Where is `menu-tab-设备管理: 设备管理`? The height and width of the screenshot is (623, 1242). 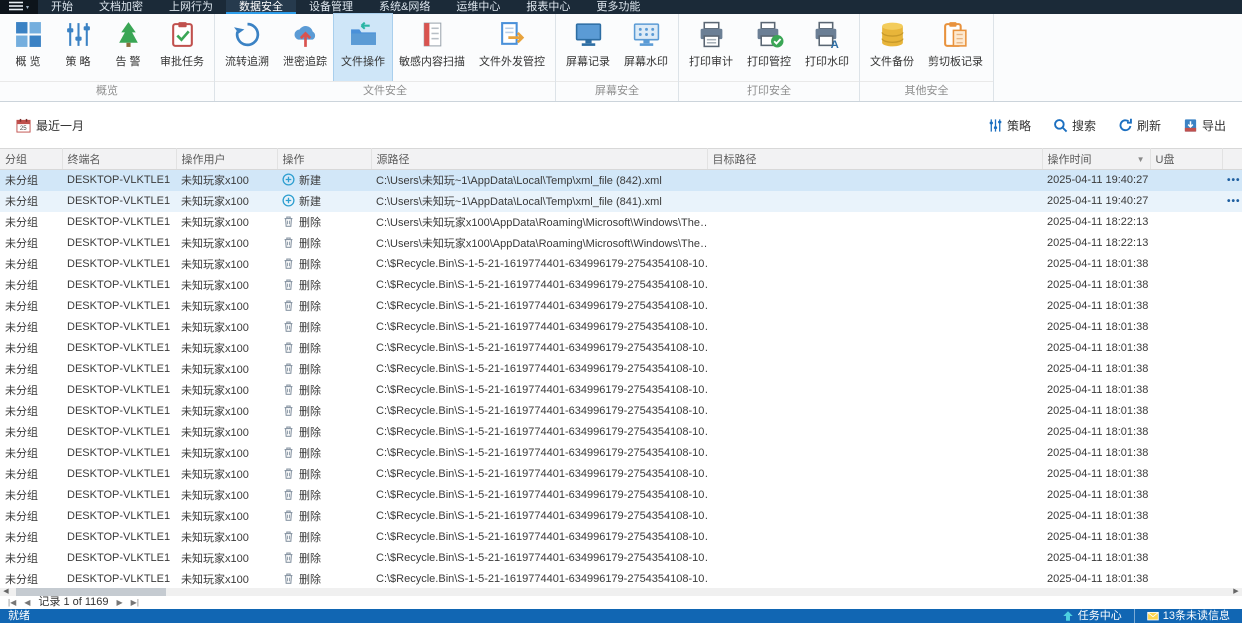 menu-tab-设备管理: 设备管理 is located at coordinates (331, 7).